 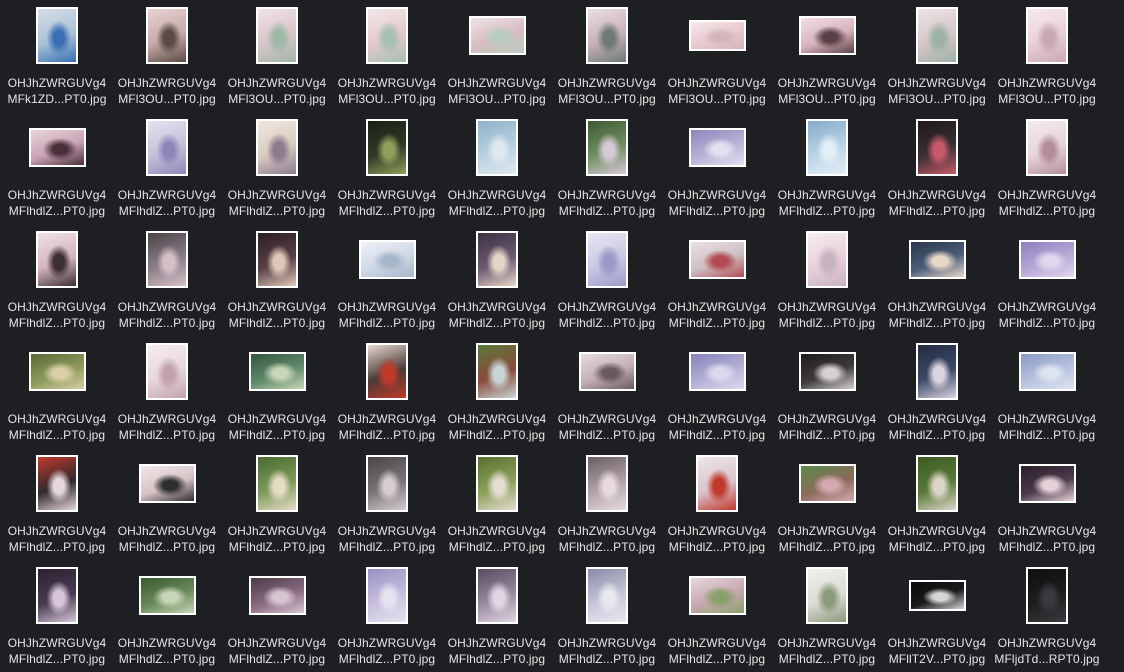 I want to click on file-item: OHJhZWRGUVg4 MFllT2V...PT0.jpg, so click(x=937, y=619).